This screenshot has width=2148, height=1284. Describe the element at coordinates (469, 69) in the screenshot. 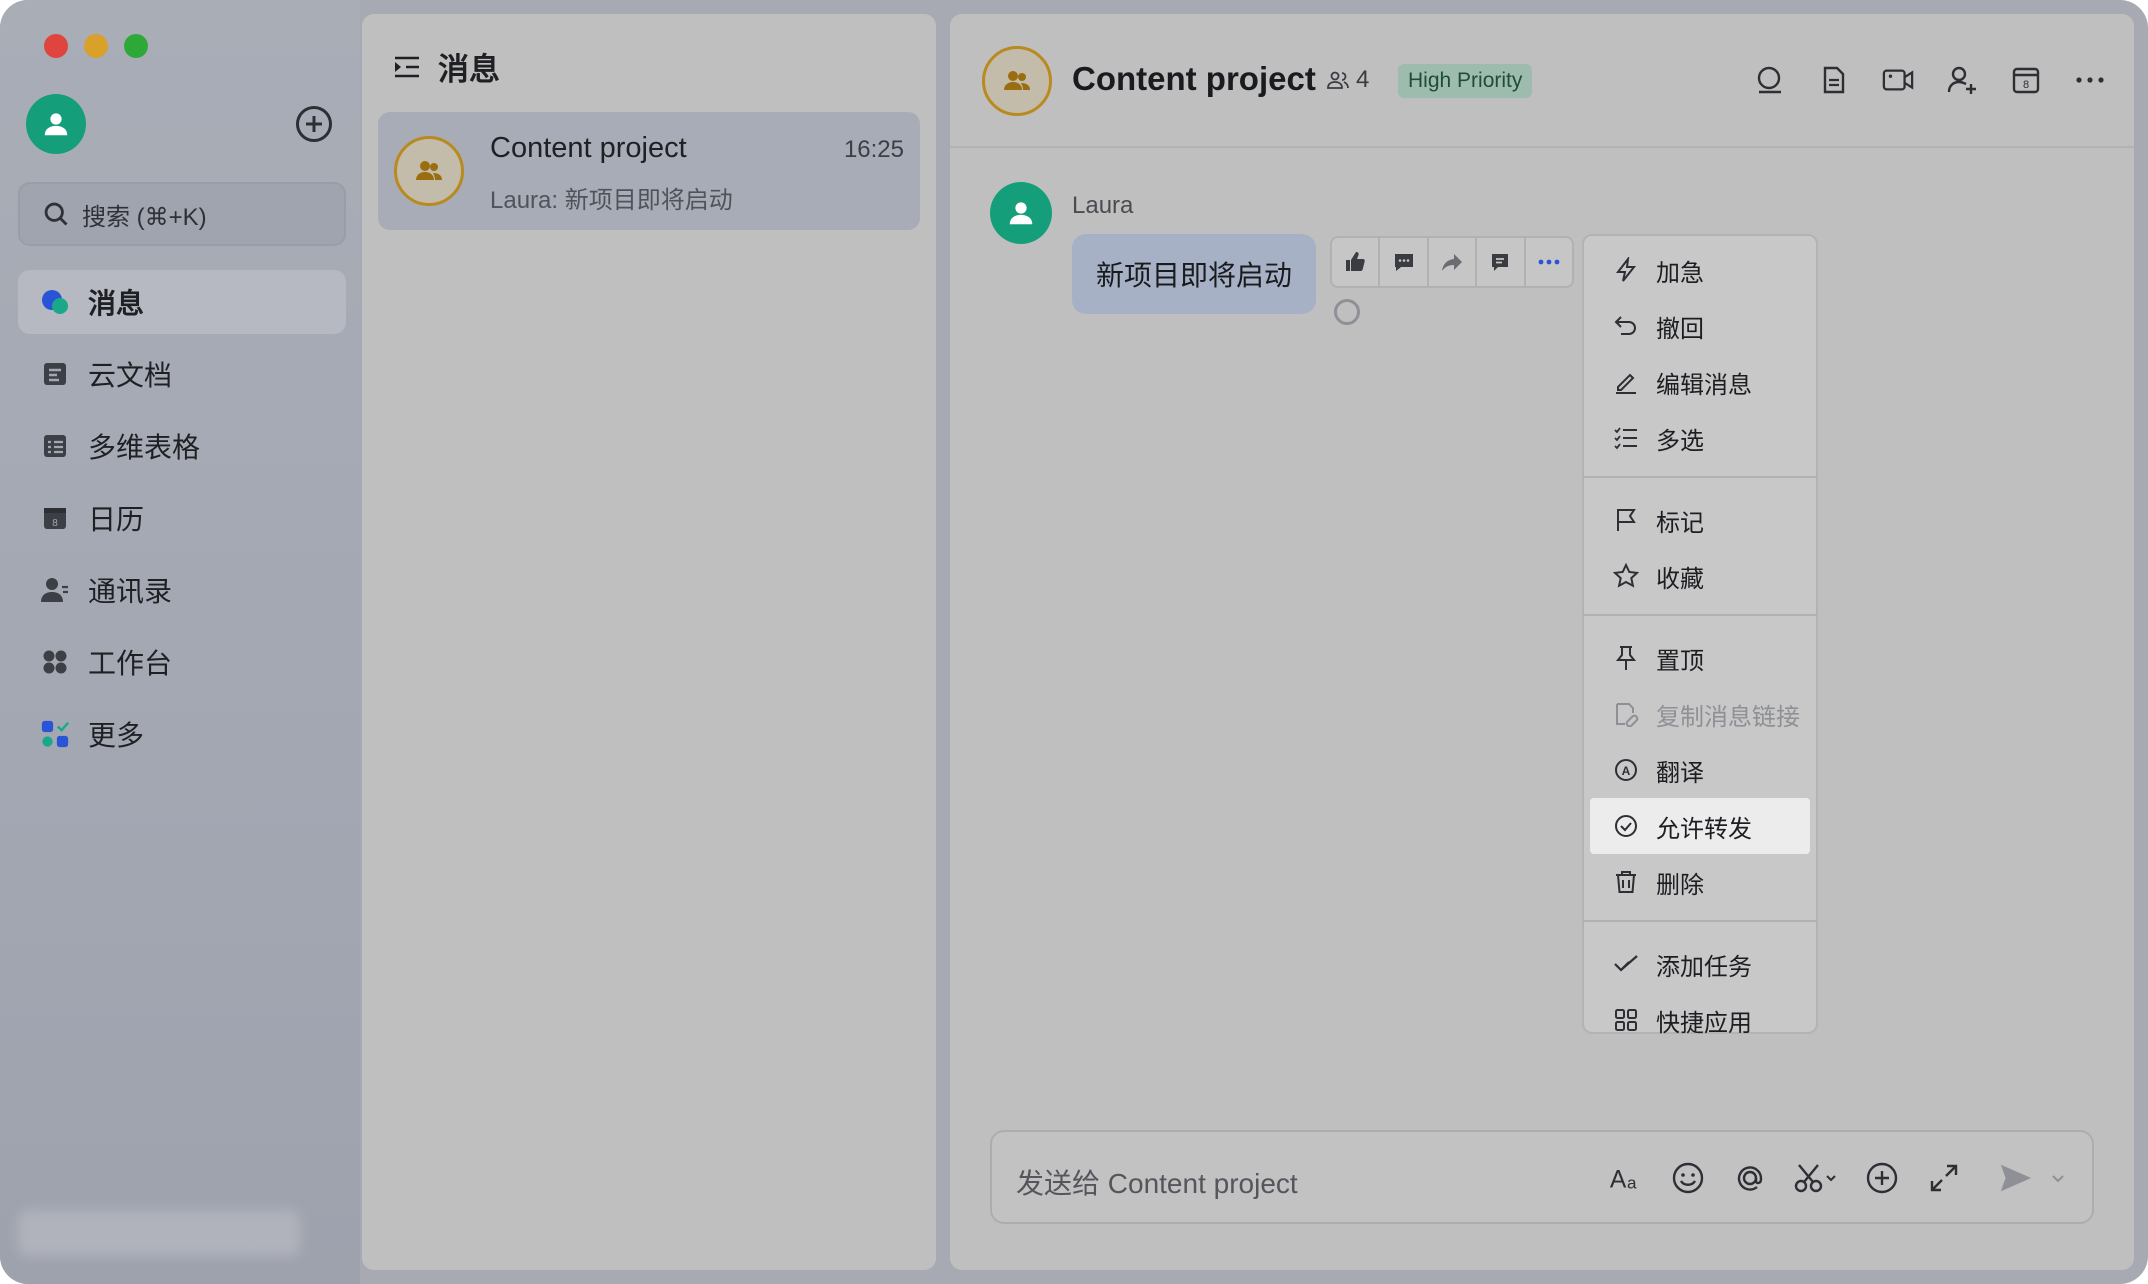

I see `chat-list-title: 消息` at that location.